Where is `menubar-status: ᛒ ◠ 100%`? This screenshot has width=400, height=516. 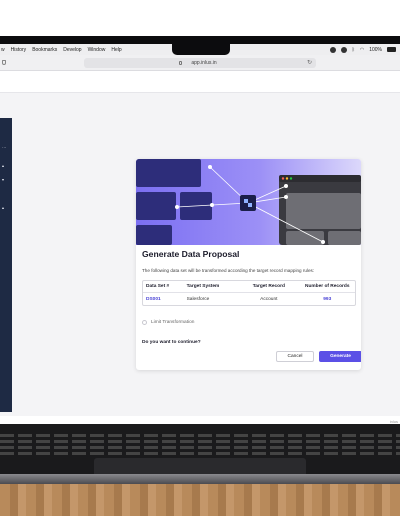 menubar-status: ᛒ ◠ 100% is located at coordinates (362, 49).